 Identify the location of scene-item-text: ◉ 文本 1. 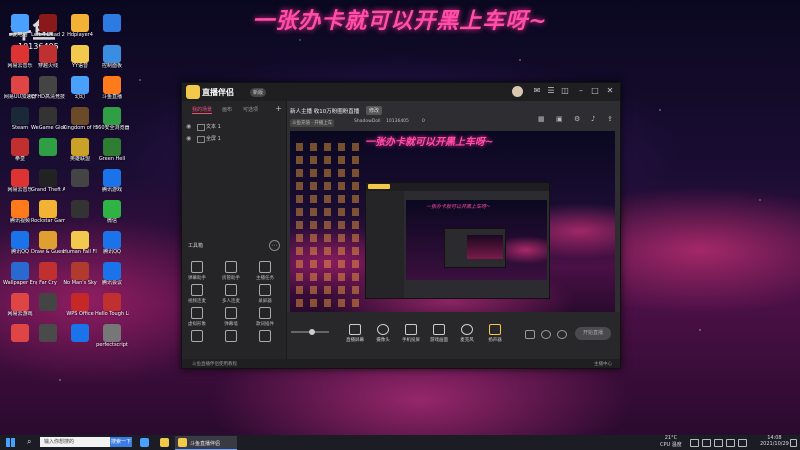
(234, 128).